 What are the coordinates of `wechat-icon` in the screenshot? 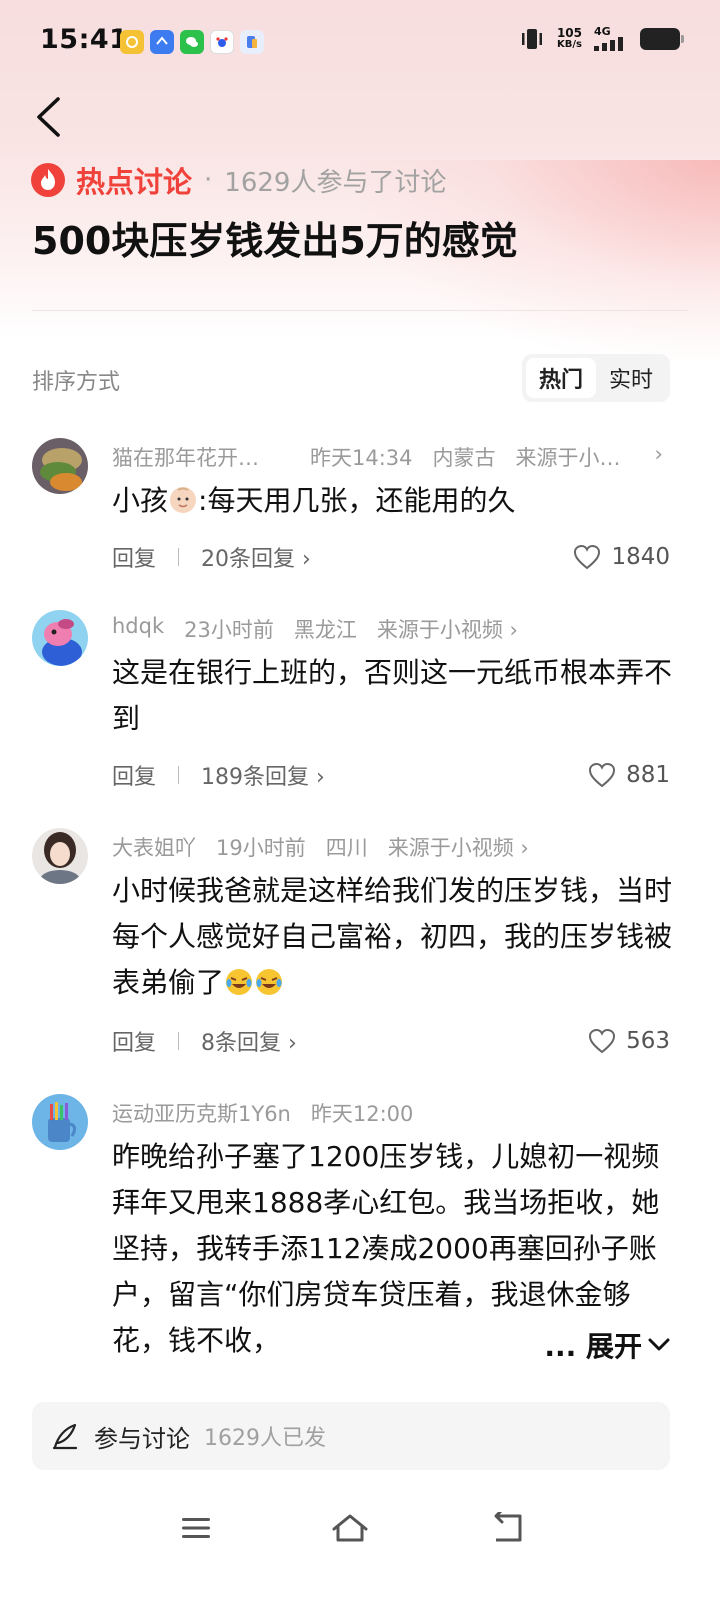 It's located at (192, 42).